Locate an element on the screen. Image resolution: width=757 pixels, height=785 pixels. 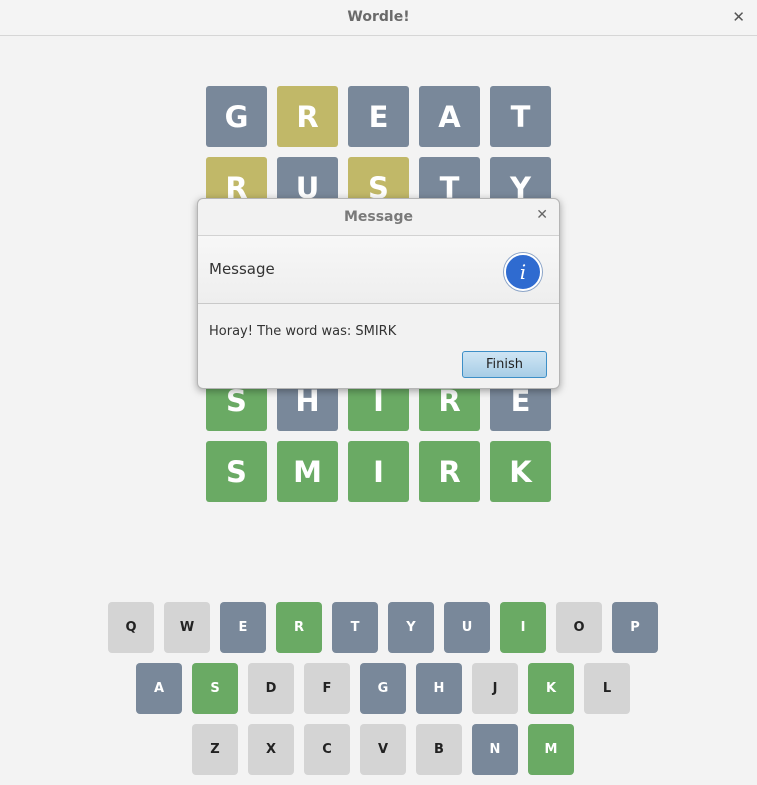
letter-tile: K is located at coordinates (520, 471).